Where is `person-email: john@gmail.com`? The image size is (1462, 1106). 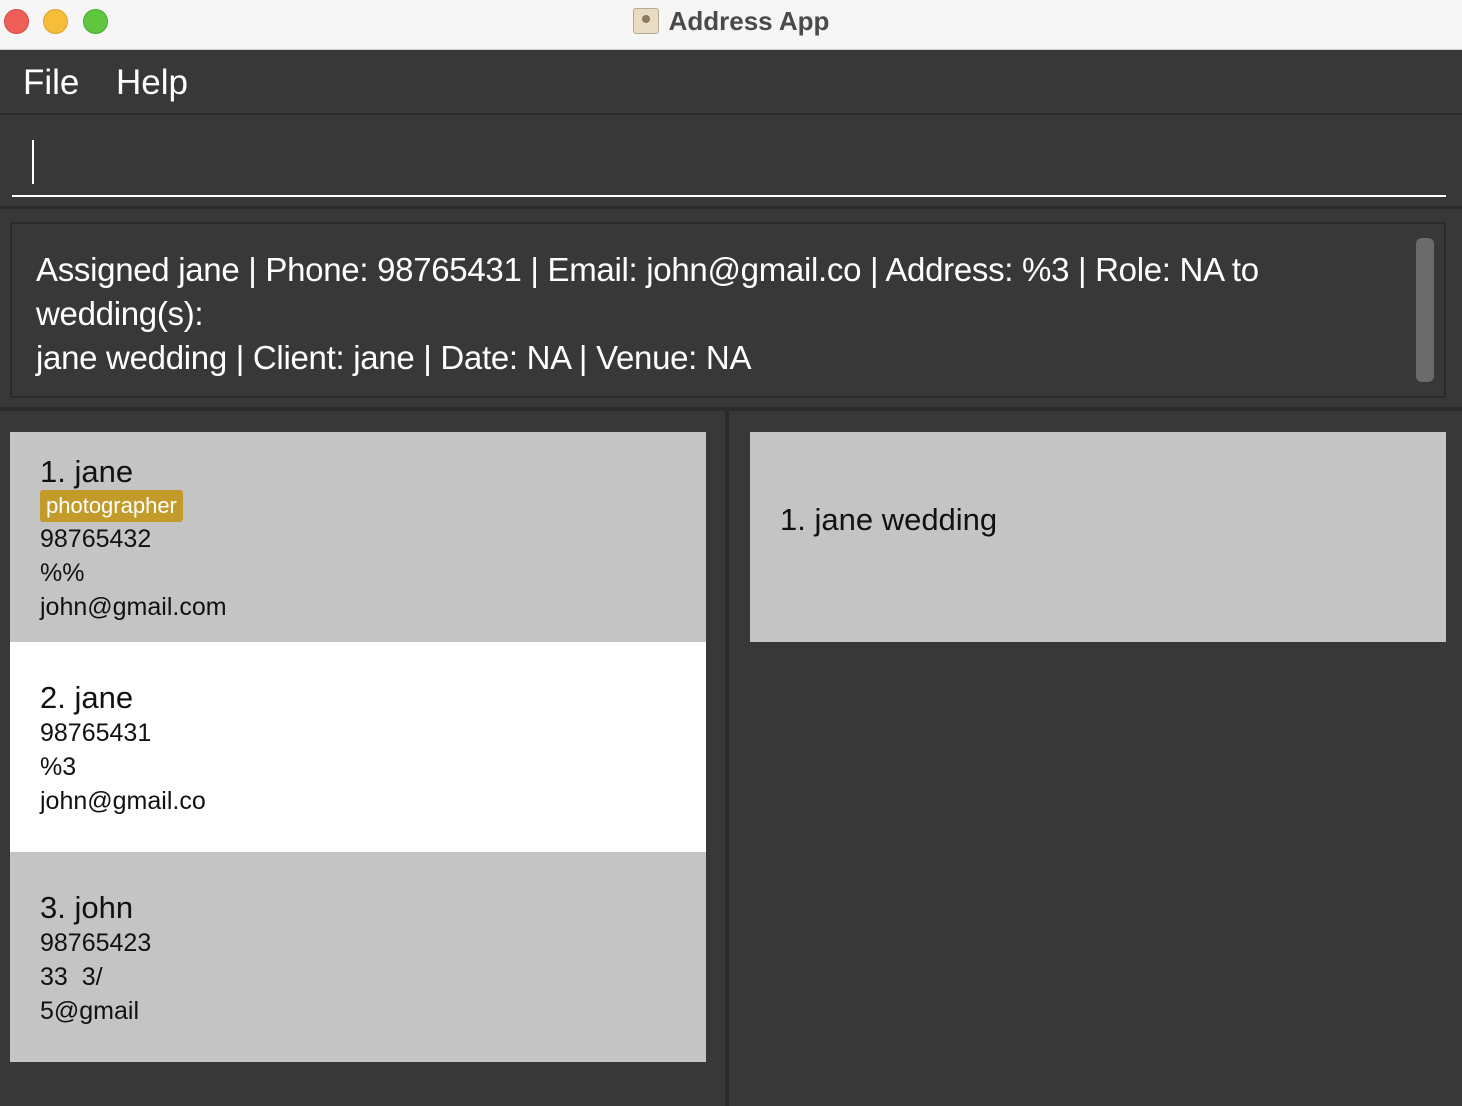
person-email: john@gmail.com is located at coordinates (133, 607).